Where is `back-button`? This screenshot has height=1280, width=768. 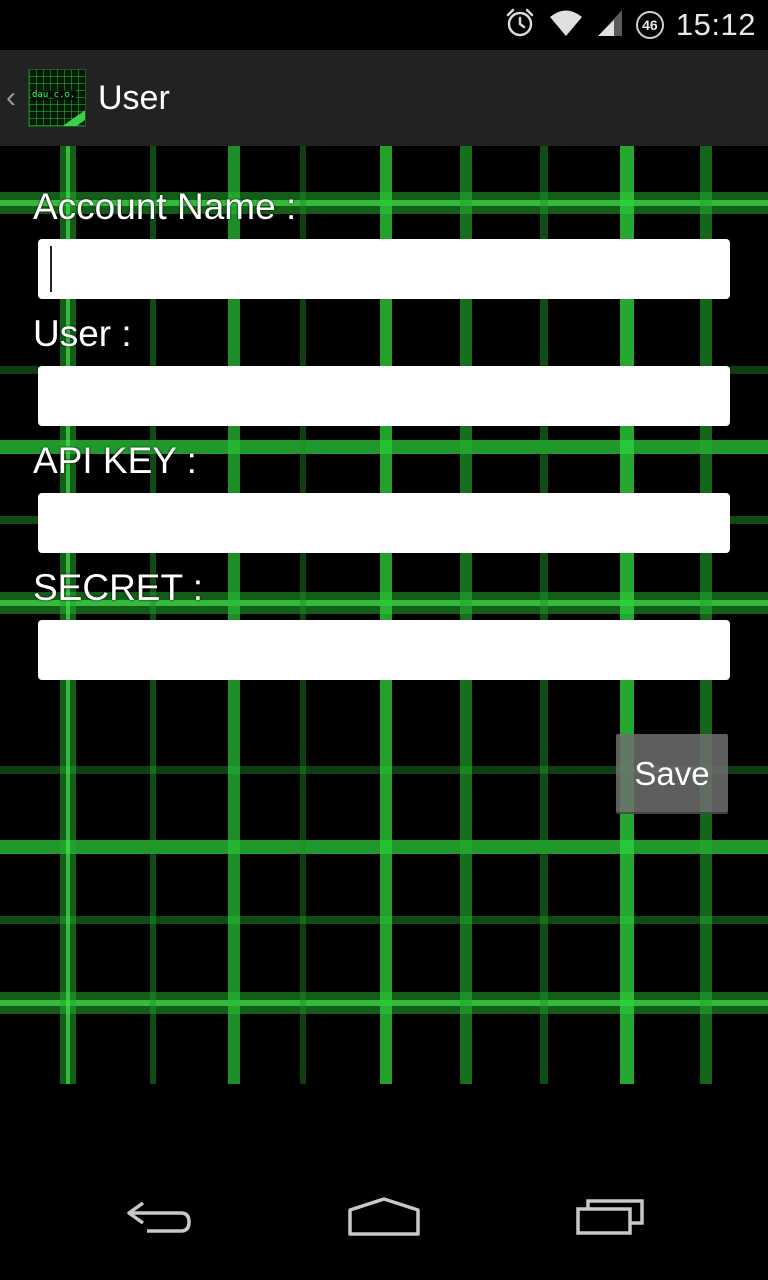 back-button is located at coordinates (160, 1219).